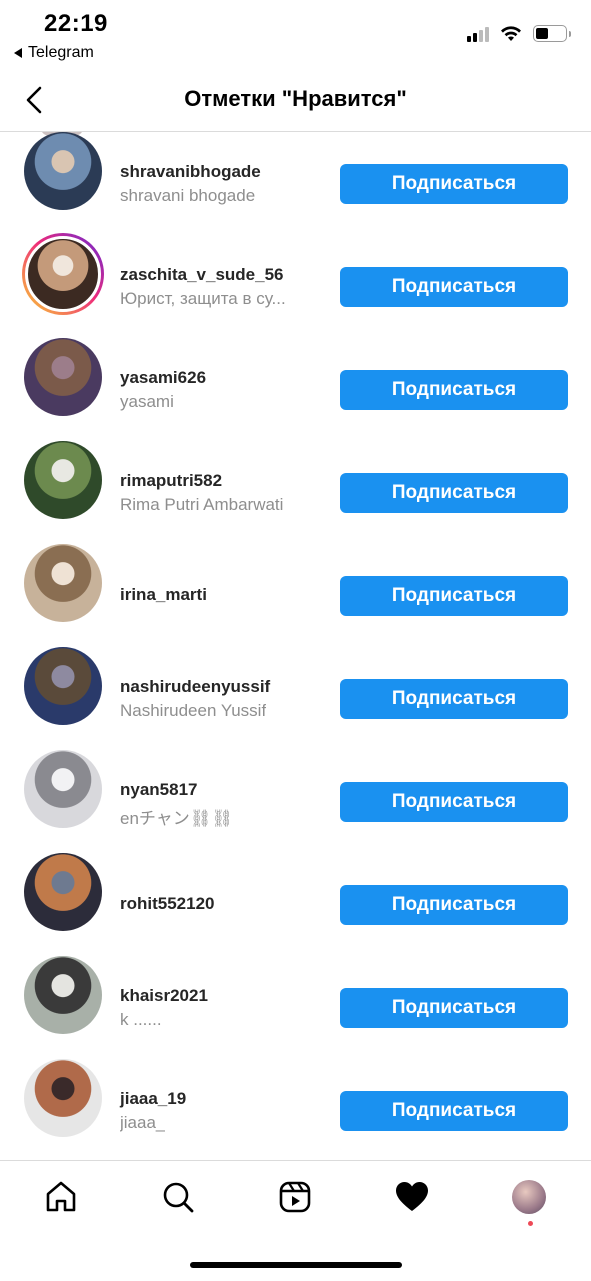  I want to click on cellular-signal-icon, so click(478, 33).